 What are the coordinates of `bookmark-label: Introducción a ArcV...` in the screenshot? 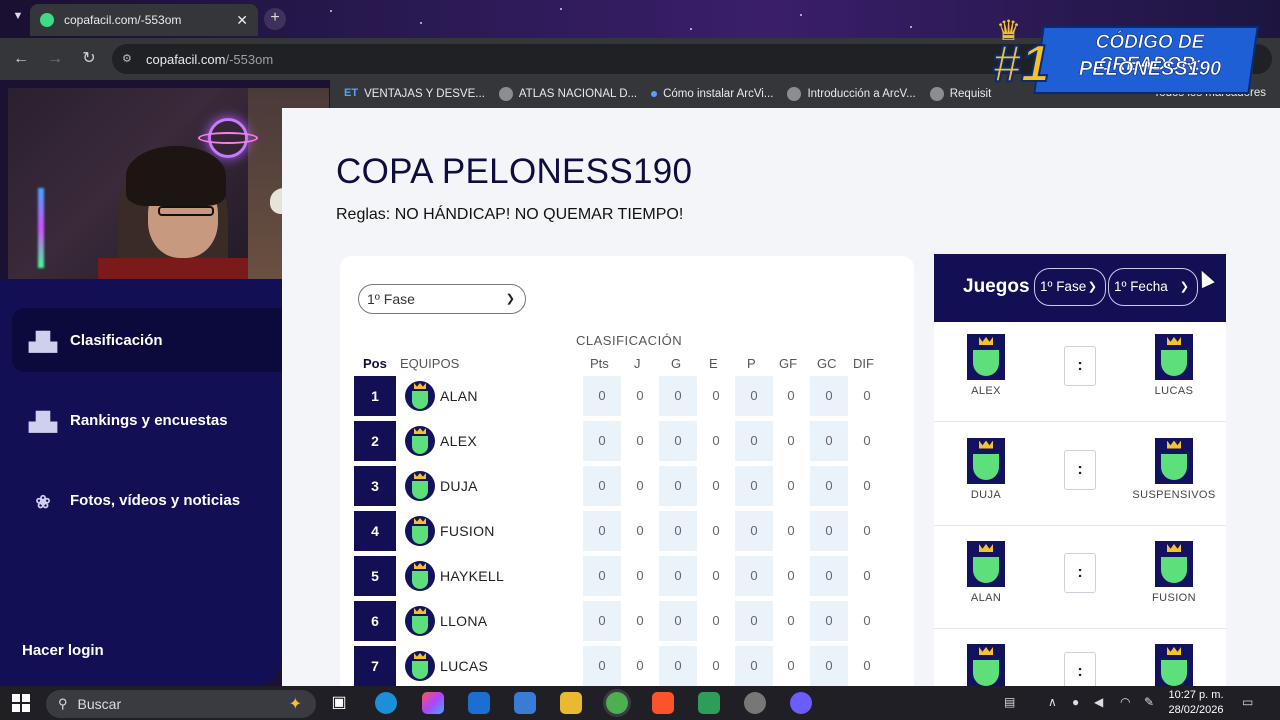 It's located at (861, 94).